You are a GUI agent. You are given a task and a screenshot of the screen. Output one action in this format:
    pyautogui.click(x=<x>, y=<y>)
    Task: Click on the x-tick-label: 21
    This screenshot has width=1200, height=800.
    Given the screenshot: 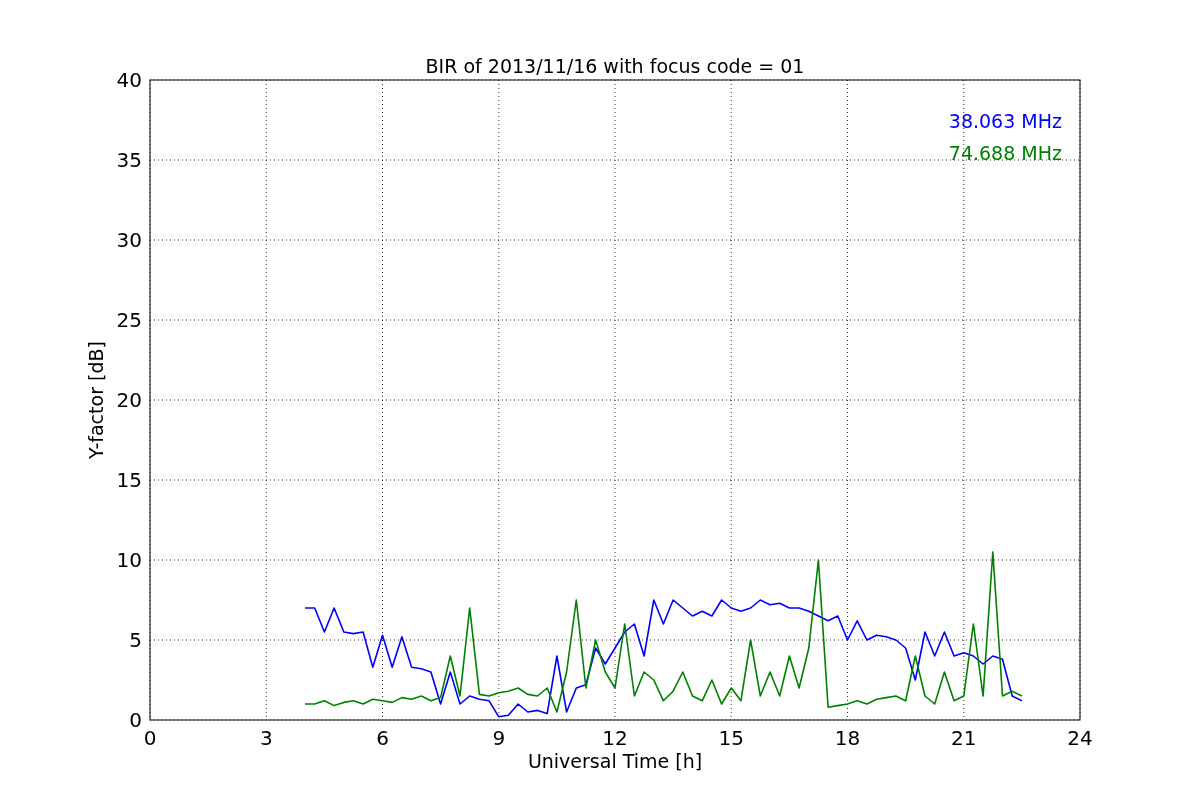 What is the action you would take?
    pyautogui.click(x=964, y=738)
    